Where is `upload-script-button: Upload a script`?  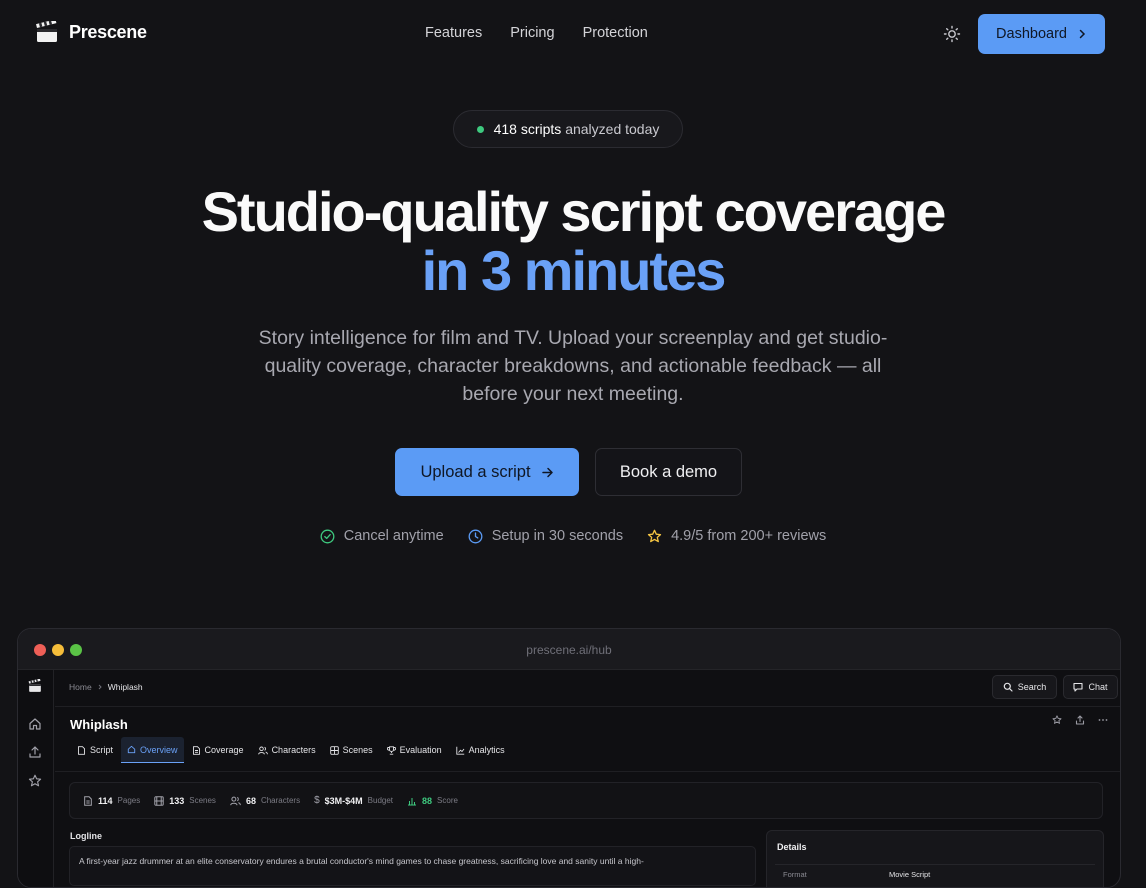 upload-script-button: Upload a script is located at coordinates (487, 472).